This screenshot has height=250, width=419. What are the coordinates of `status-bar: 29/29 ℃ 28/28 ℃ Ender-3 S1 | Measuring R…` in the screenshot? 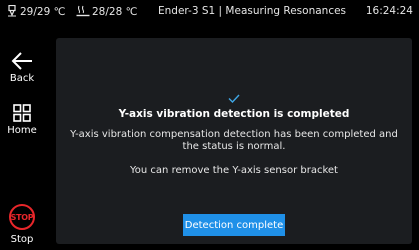 It's located at (209, 13).